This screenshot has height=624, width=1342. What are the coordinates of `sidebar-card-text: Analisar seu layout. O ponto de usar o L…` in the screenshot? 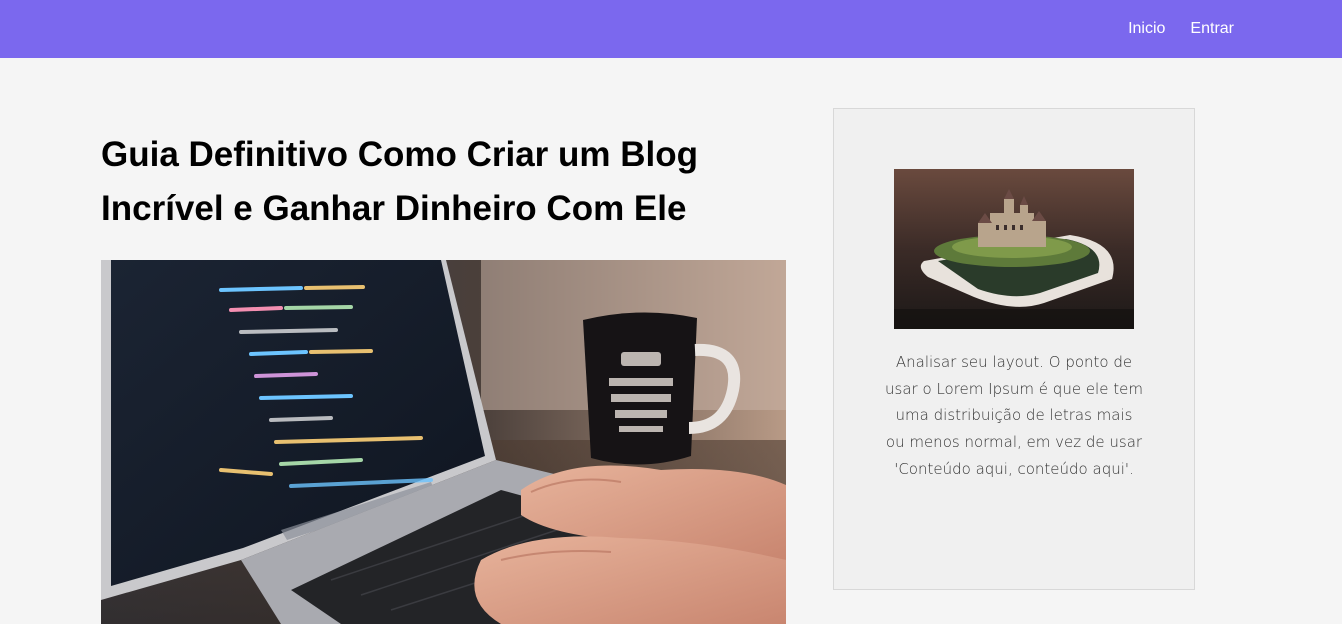 It's located at (1014, 415).